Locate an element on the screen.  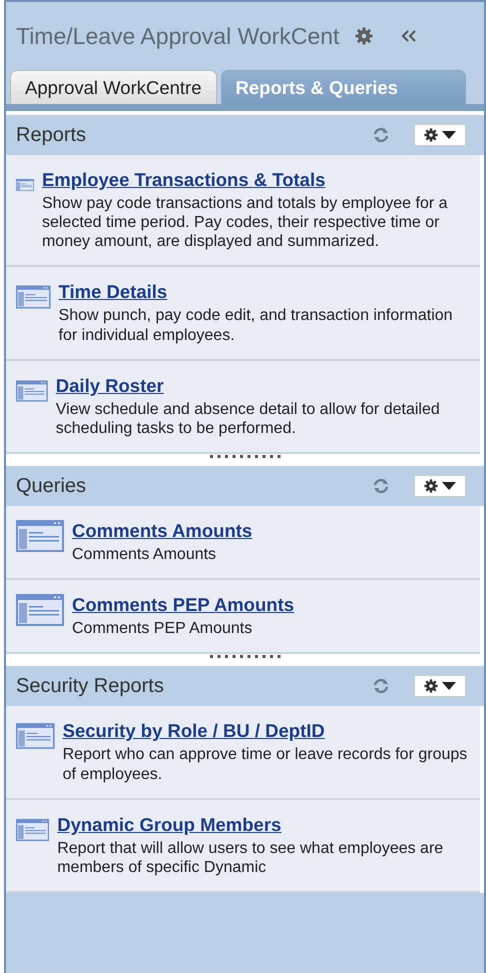
settings-icon is located at coordinates (364, 36).